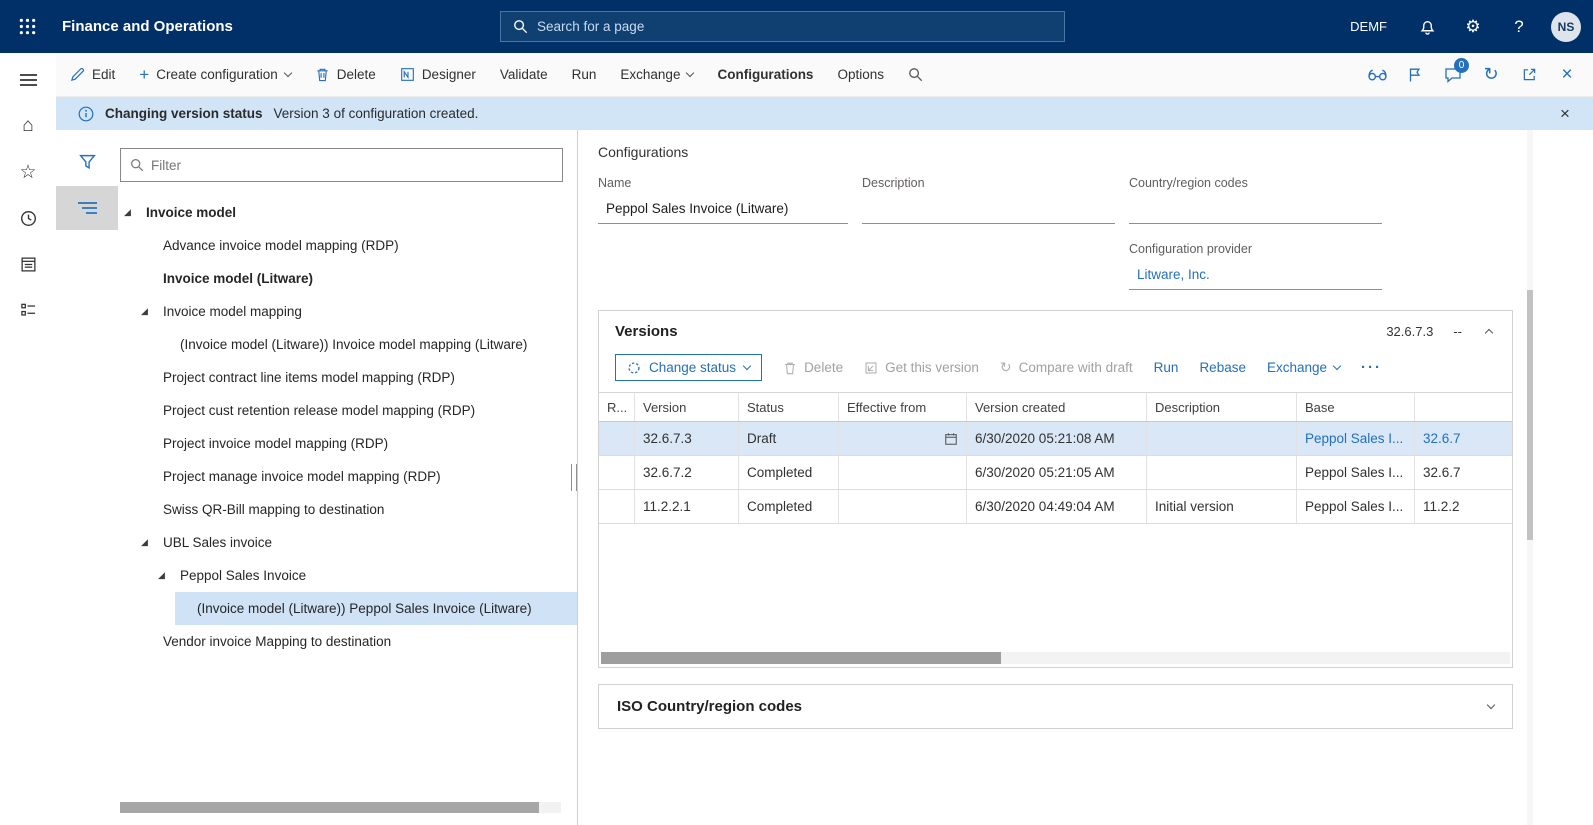  What do you see at coordinates (1368, 26) in the screenshot?
I see `company-picker: DEMF` at bounding box center [1368, 26].